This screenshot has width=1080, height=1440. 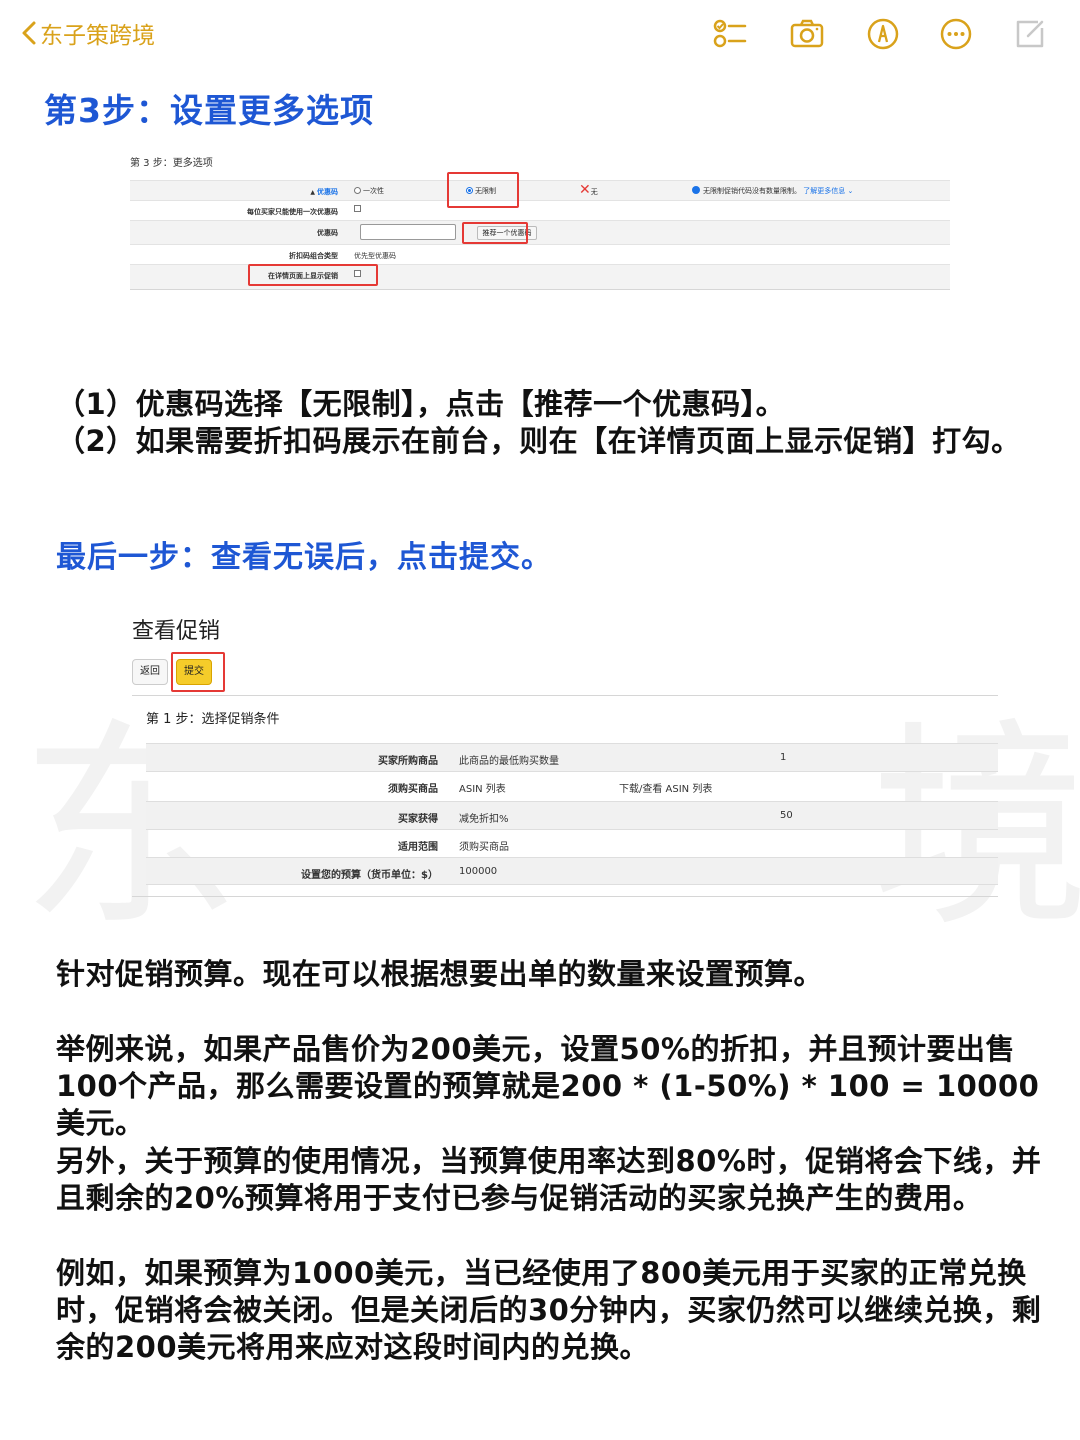 I want to click on row-label: 设置您的预算（货币单位：$）, so click(x=369, y=875).